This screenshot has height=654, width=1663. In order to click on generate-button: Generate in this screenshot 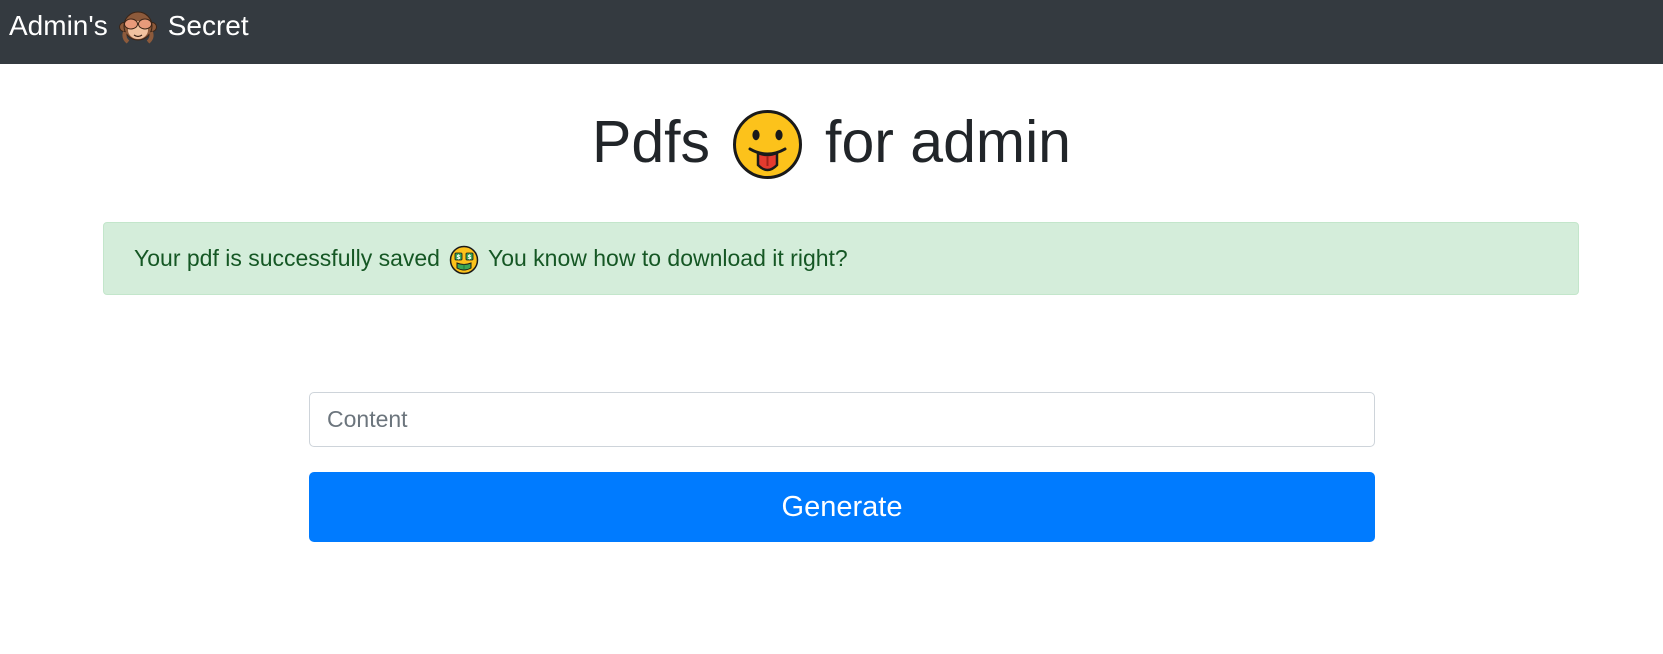, I will do `click(842, 507)`.